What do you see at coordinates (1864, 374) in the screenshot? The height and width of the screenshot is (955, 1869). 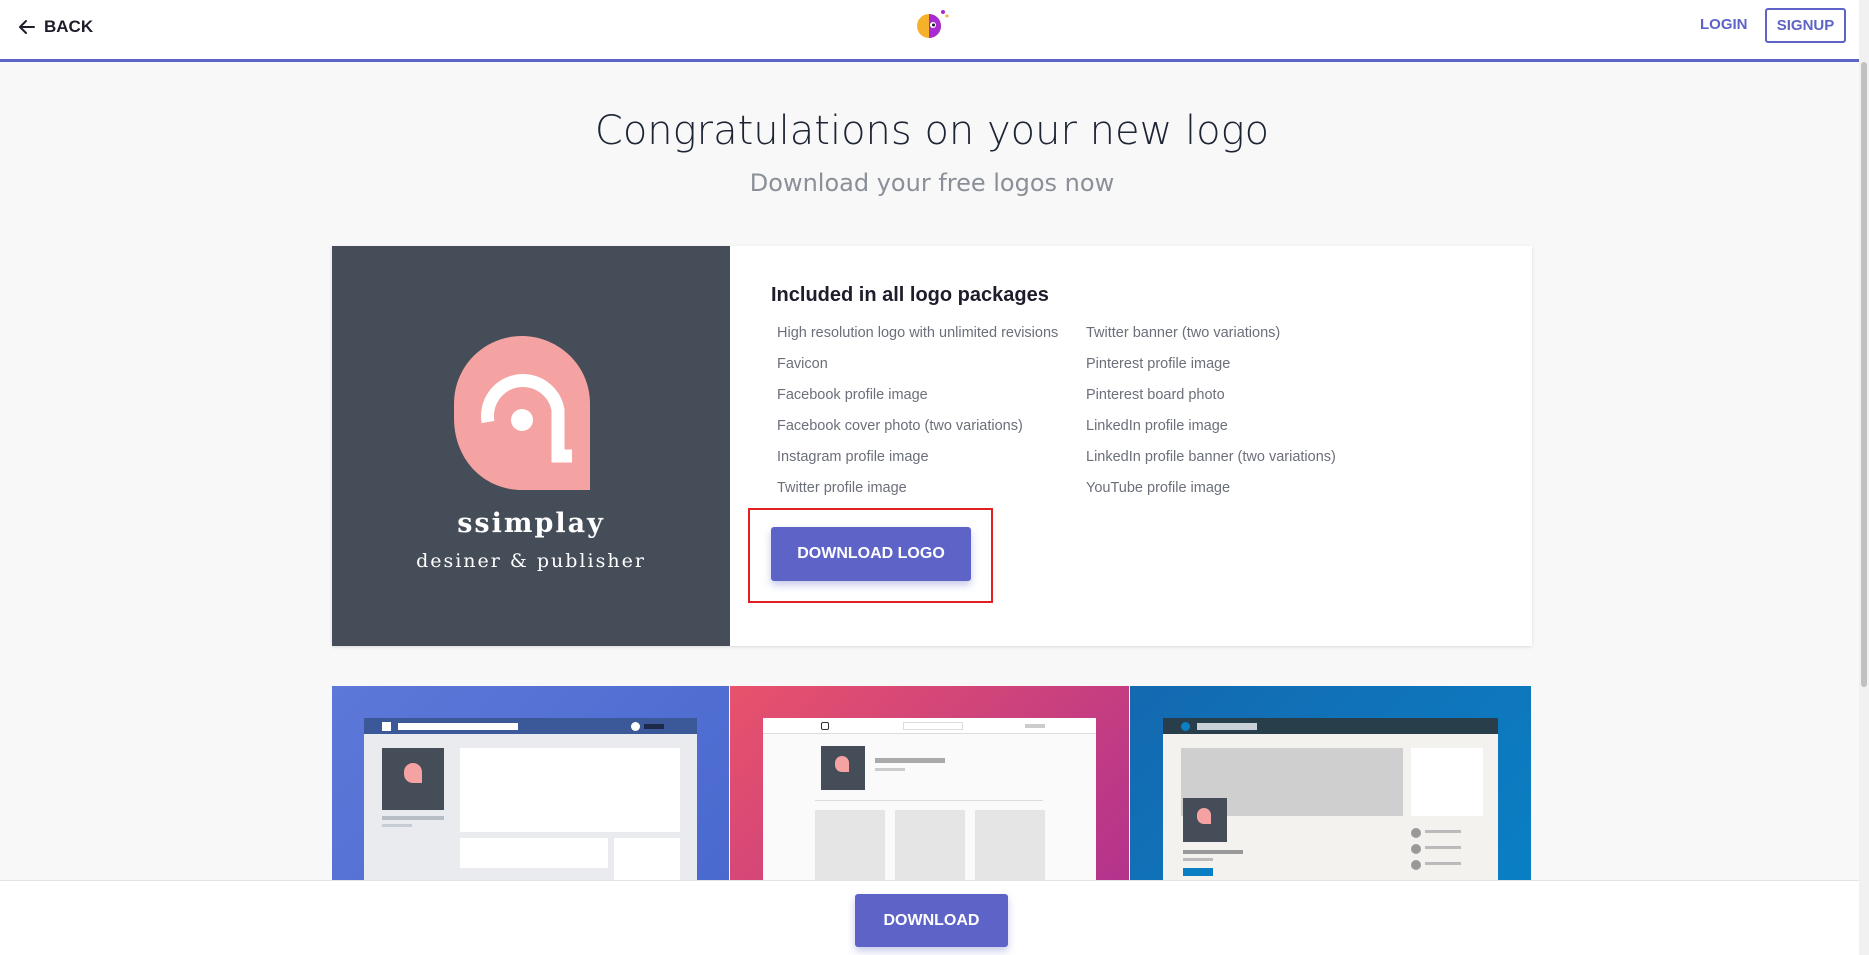 I see `scrollbar-thumb` at bounding box center [1864, 374].